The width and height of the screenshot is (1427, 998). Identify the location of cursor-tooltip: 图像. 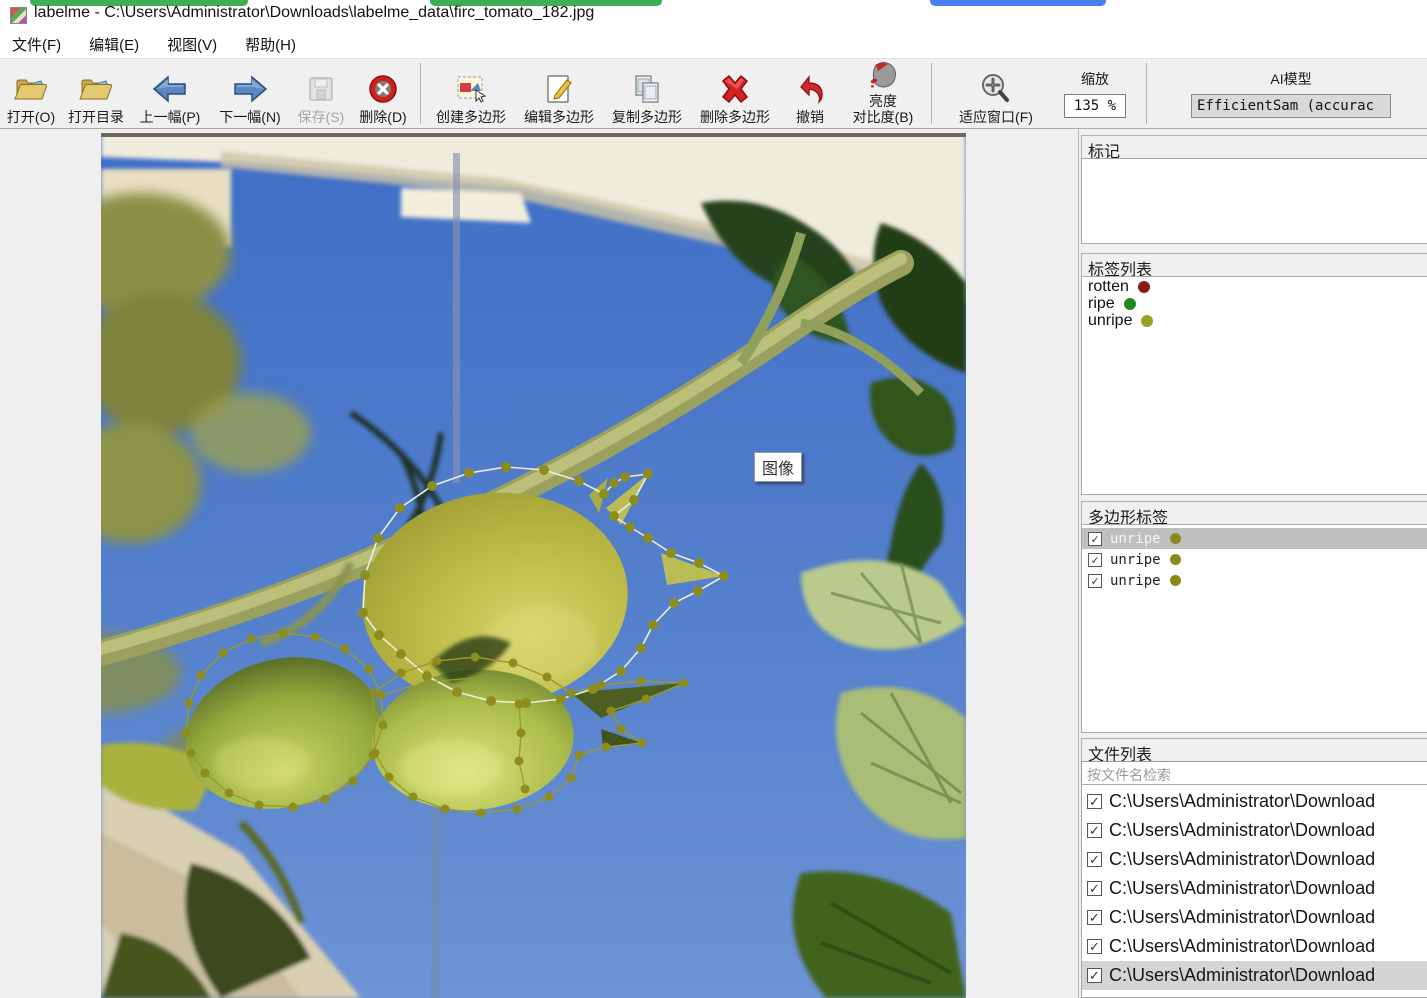
(778, 467).